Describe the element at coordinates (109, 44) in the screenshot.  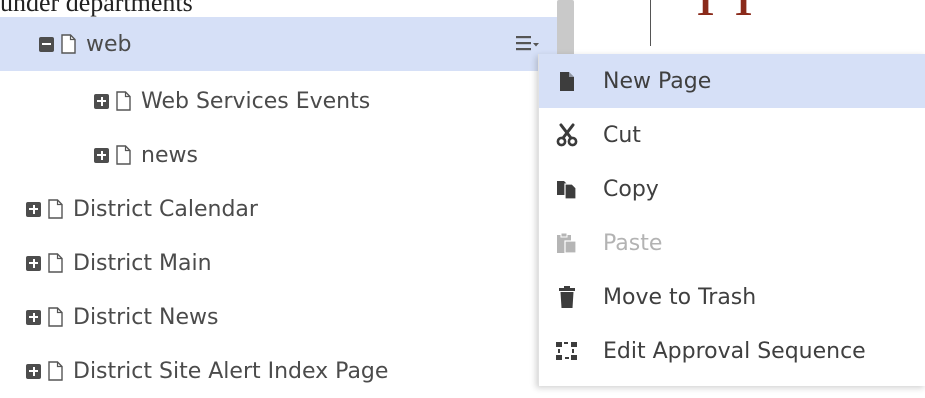
I see `tree-item-label: web` at that location.